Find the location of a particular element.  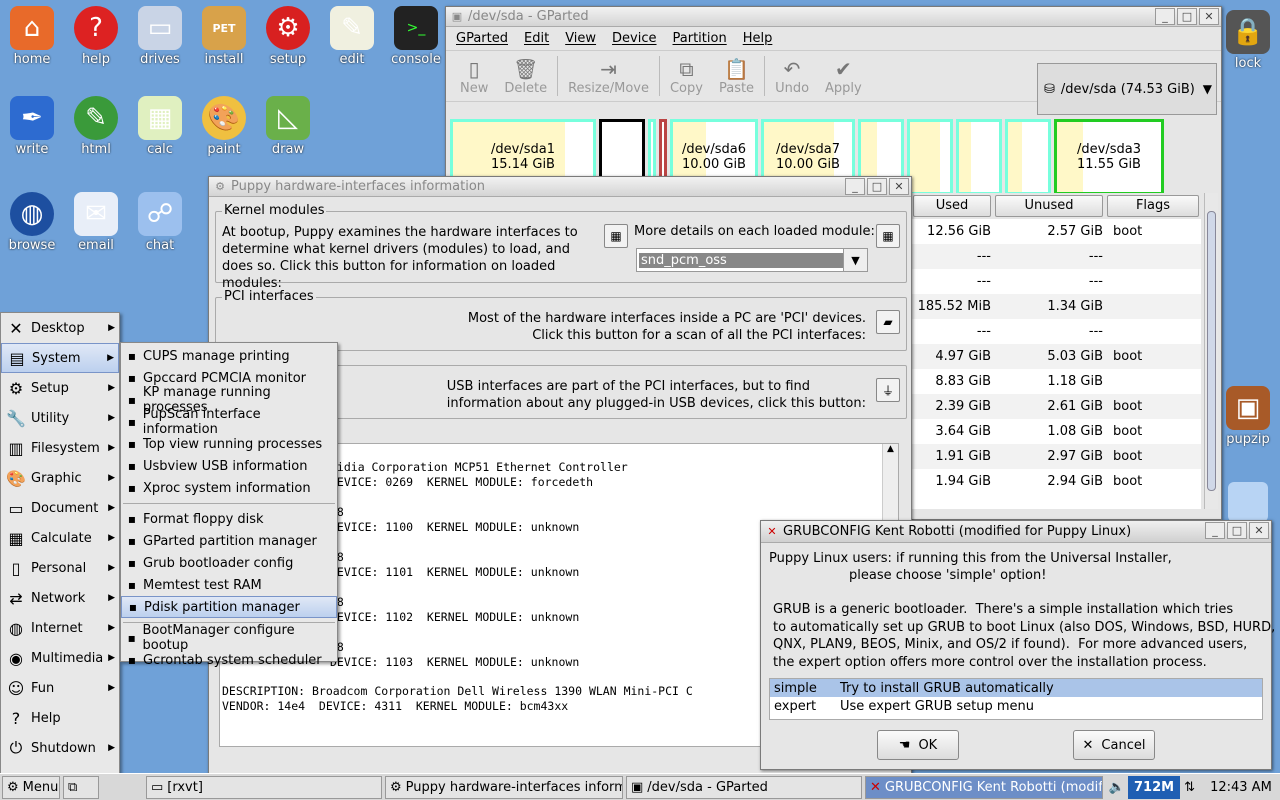

start-menu-button: ⚙ Menu is located at coordinates (31, 787).